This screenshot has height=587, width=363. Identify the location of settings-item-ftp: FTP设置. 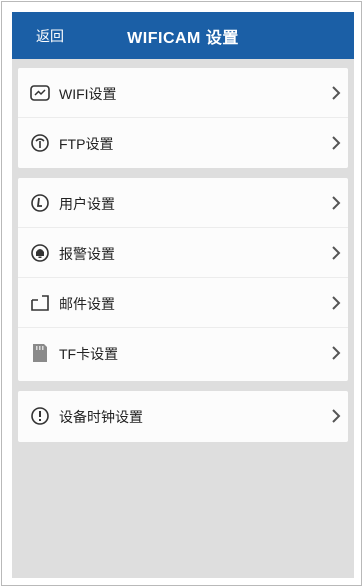
(183, 143).